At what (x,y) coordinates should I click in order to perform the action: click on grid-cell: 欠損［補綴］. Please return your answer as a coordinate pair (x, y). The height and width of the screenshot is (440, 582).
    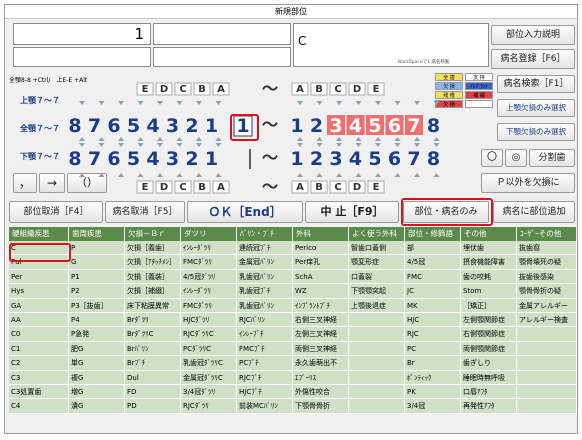
    Looking at the image, I should click on (153, 291).